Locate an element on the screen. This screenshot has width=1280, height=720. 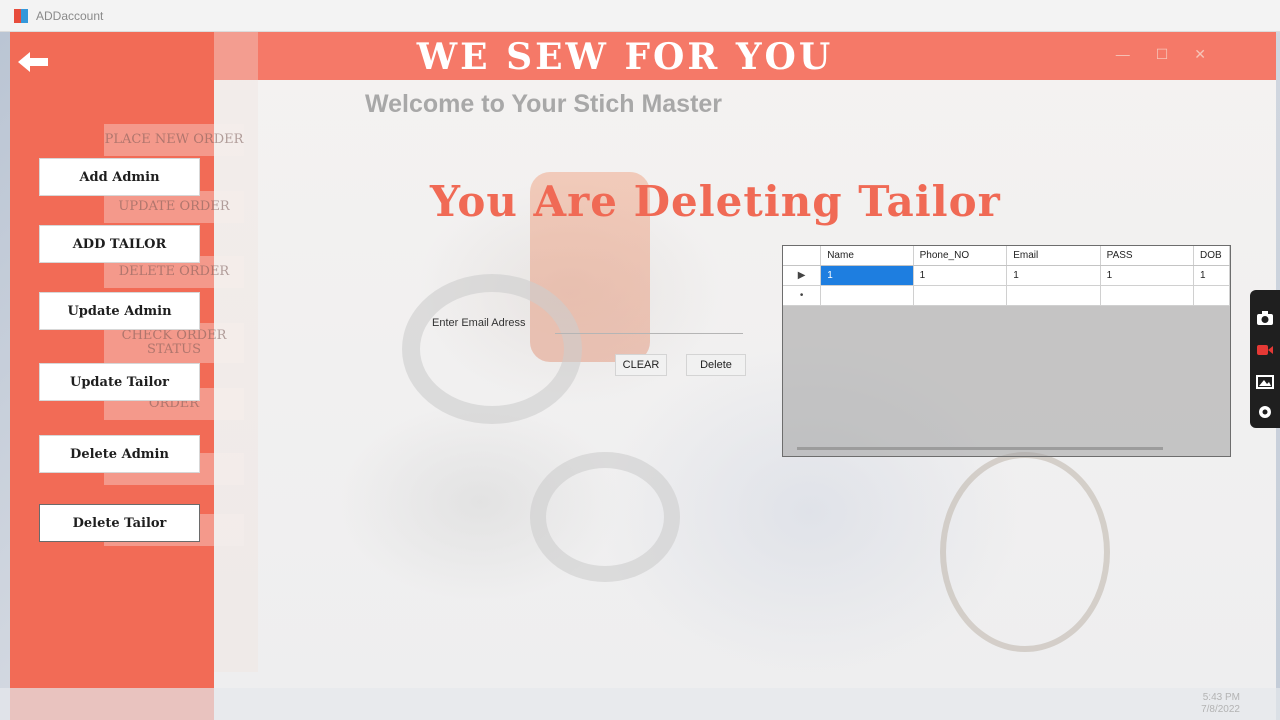
add-tailor-button: ADD TAILOR is located at coordinates (119, 244).